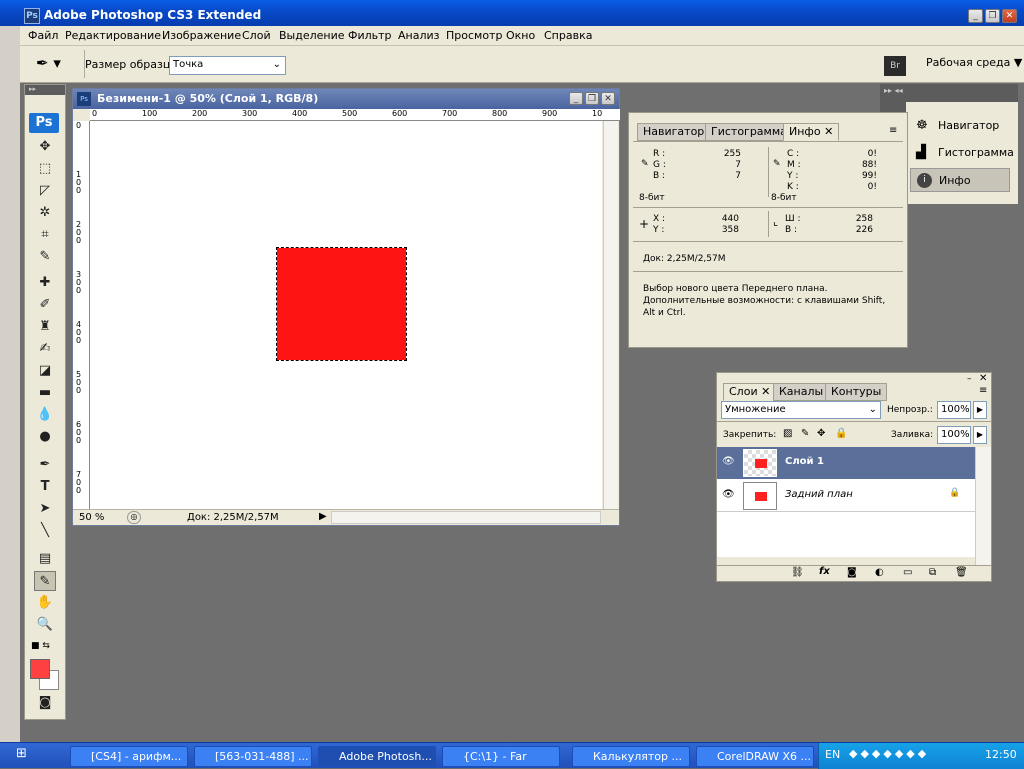  Describe the element at coordinates (45, 327) in the screenshot. I see `clone-stamp-tool-icon: ♜` at that location.